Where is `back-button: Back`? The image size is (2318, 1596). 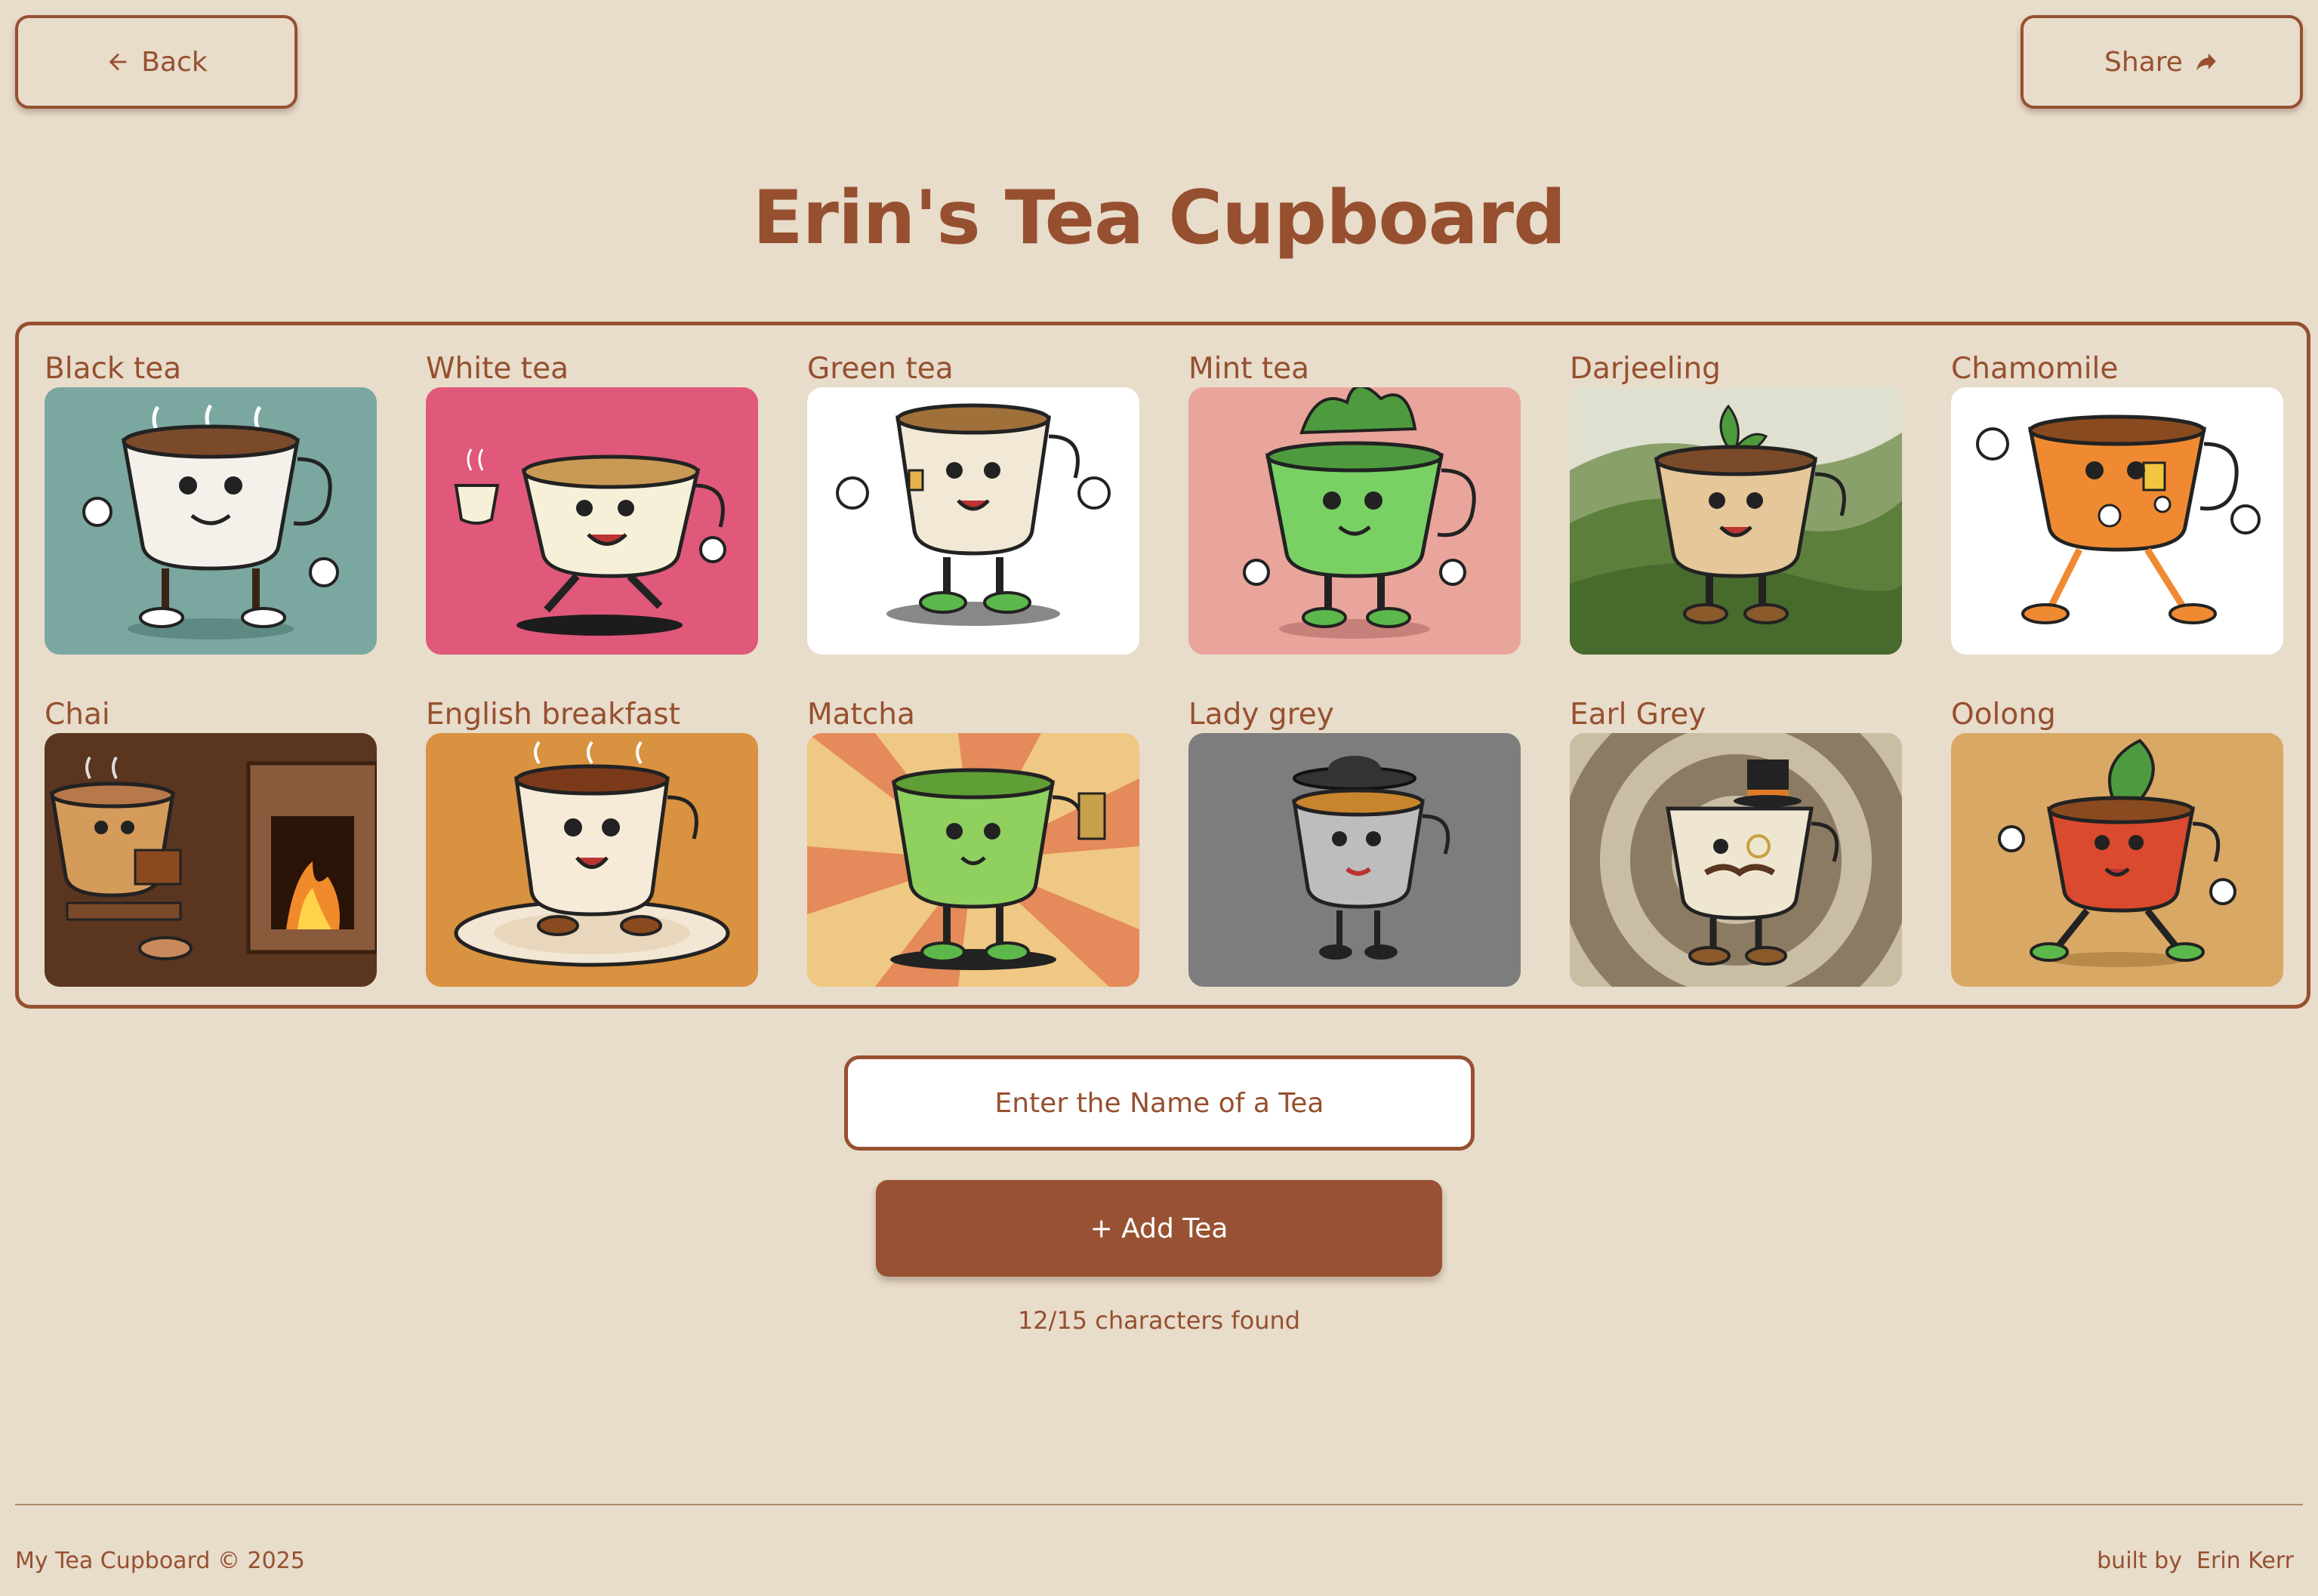 back-button: Back is located at coordinates (156, 62).